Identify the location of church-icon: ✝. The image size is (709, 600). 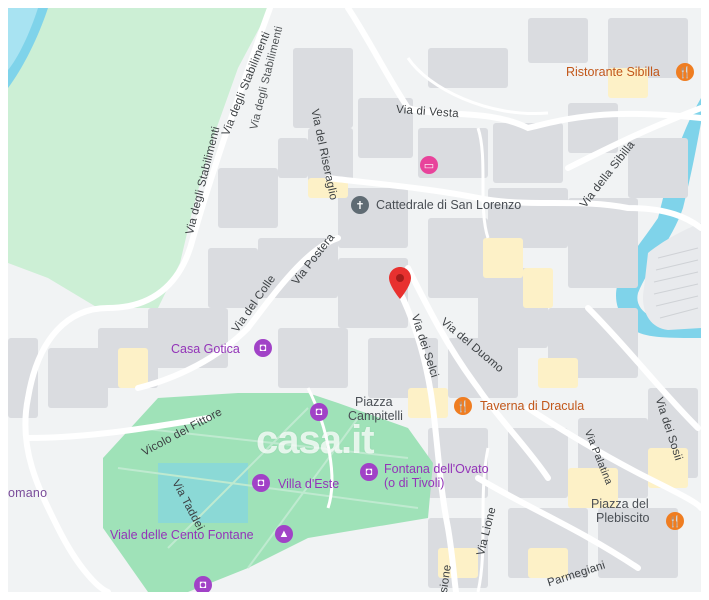
(360, 205).